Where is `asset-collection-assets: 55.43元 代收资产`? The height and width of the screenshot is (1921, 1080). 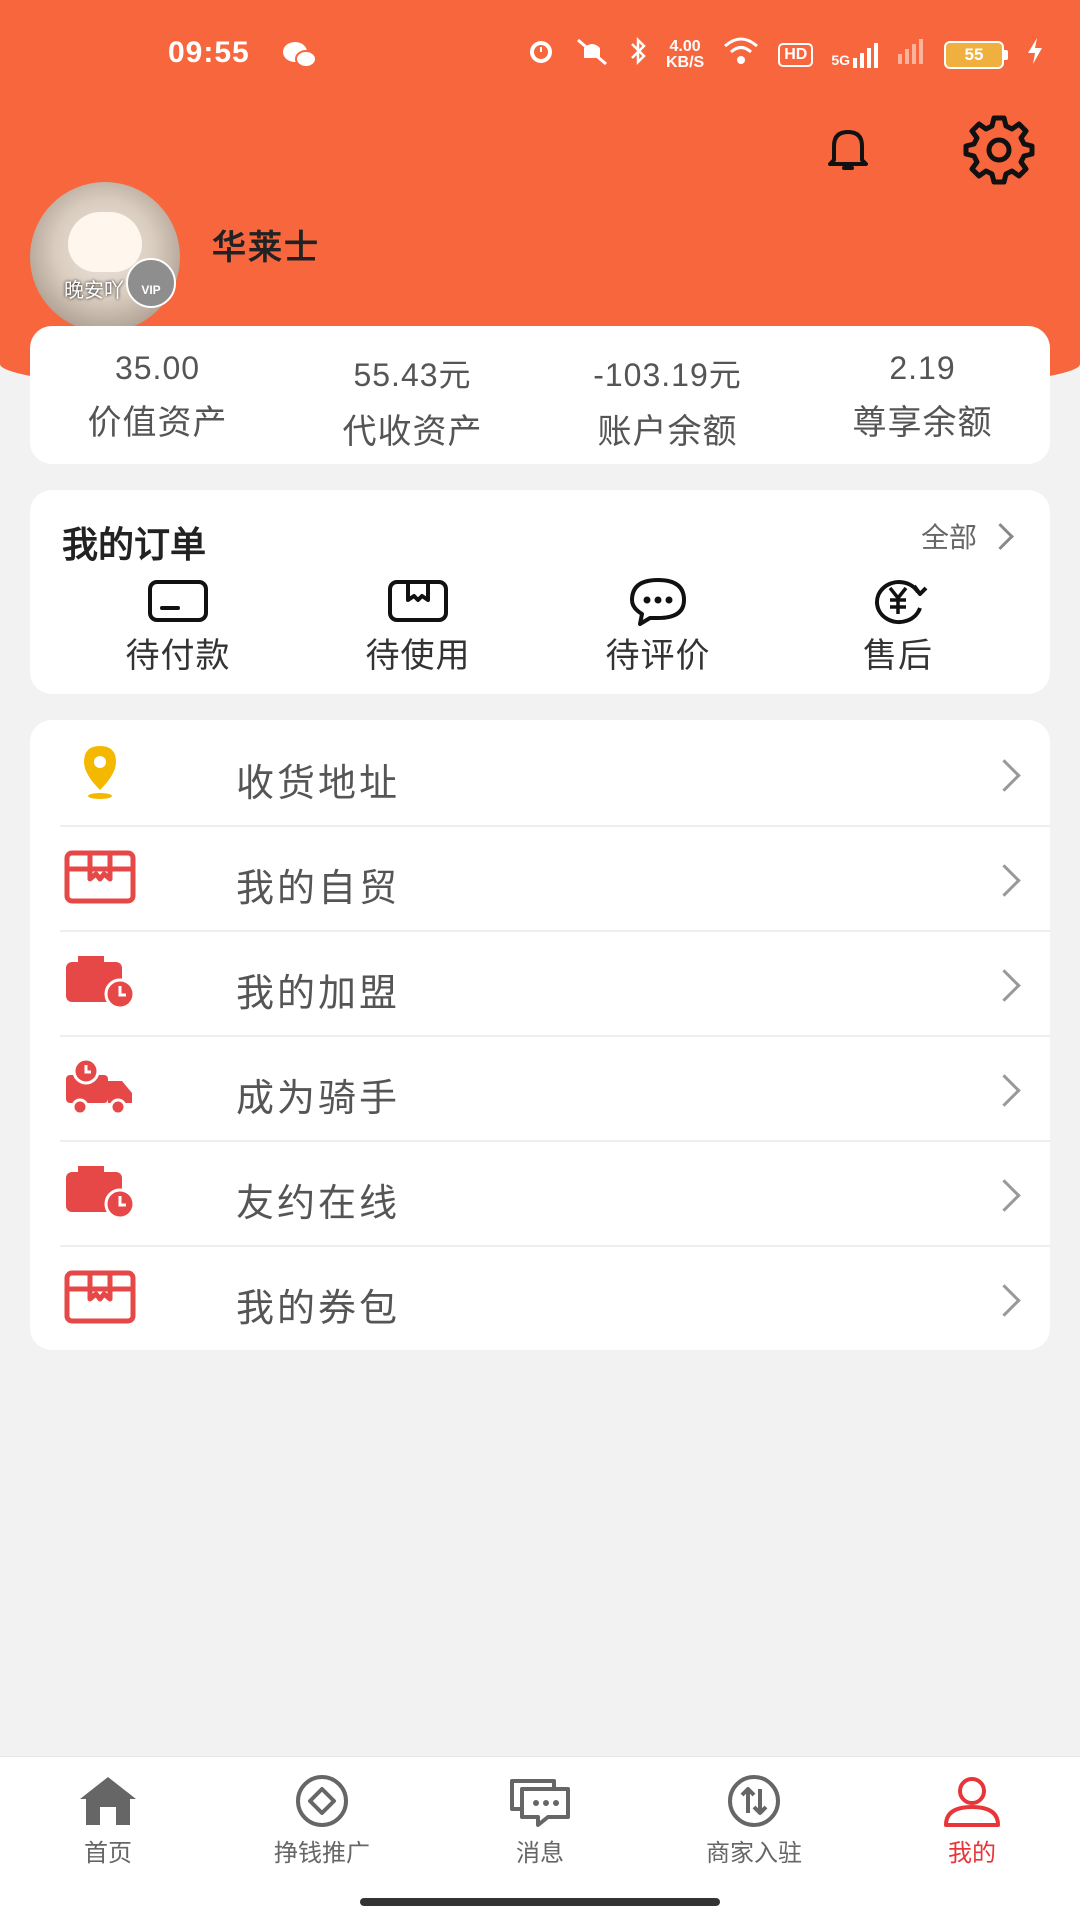 asset-collection-assets: 55.43元 代收资产 is located at coordinates (412, 395).